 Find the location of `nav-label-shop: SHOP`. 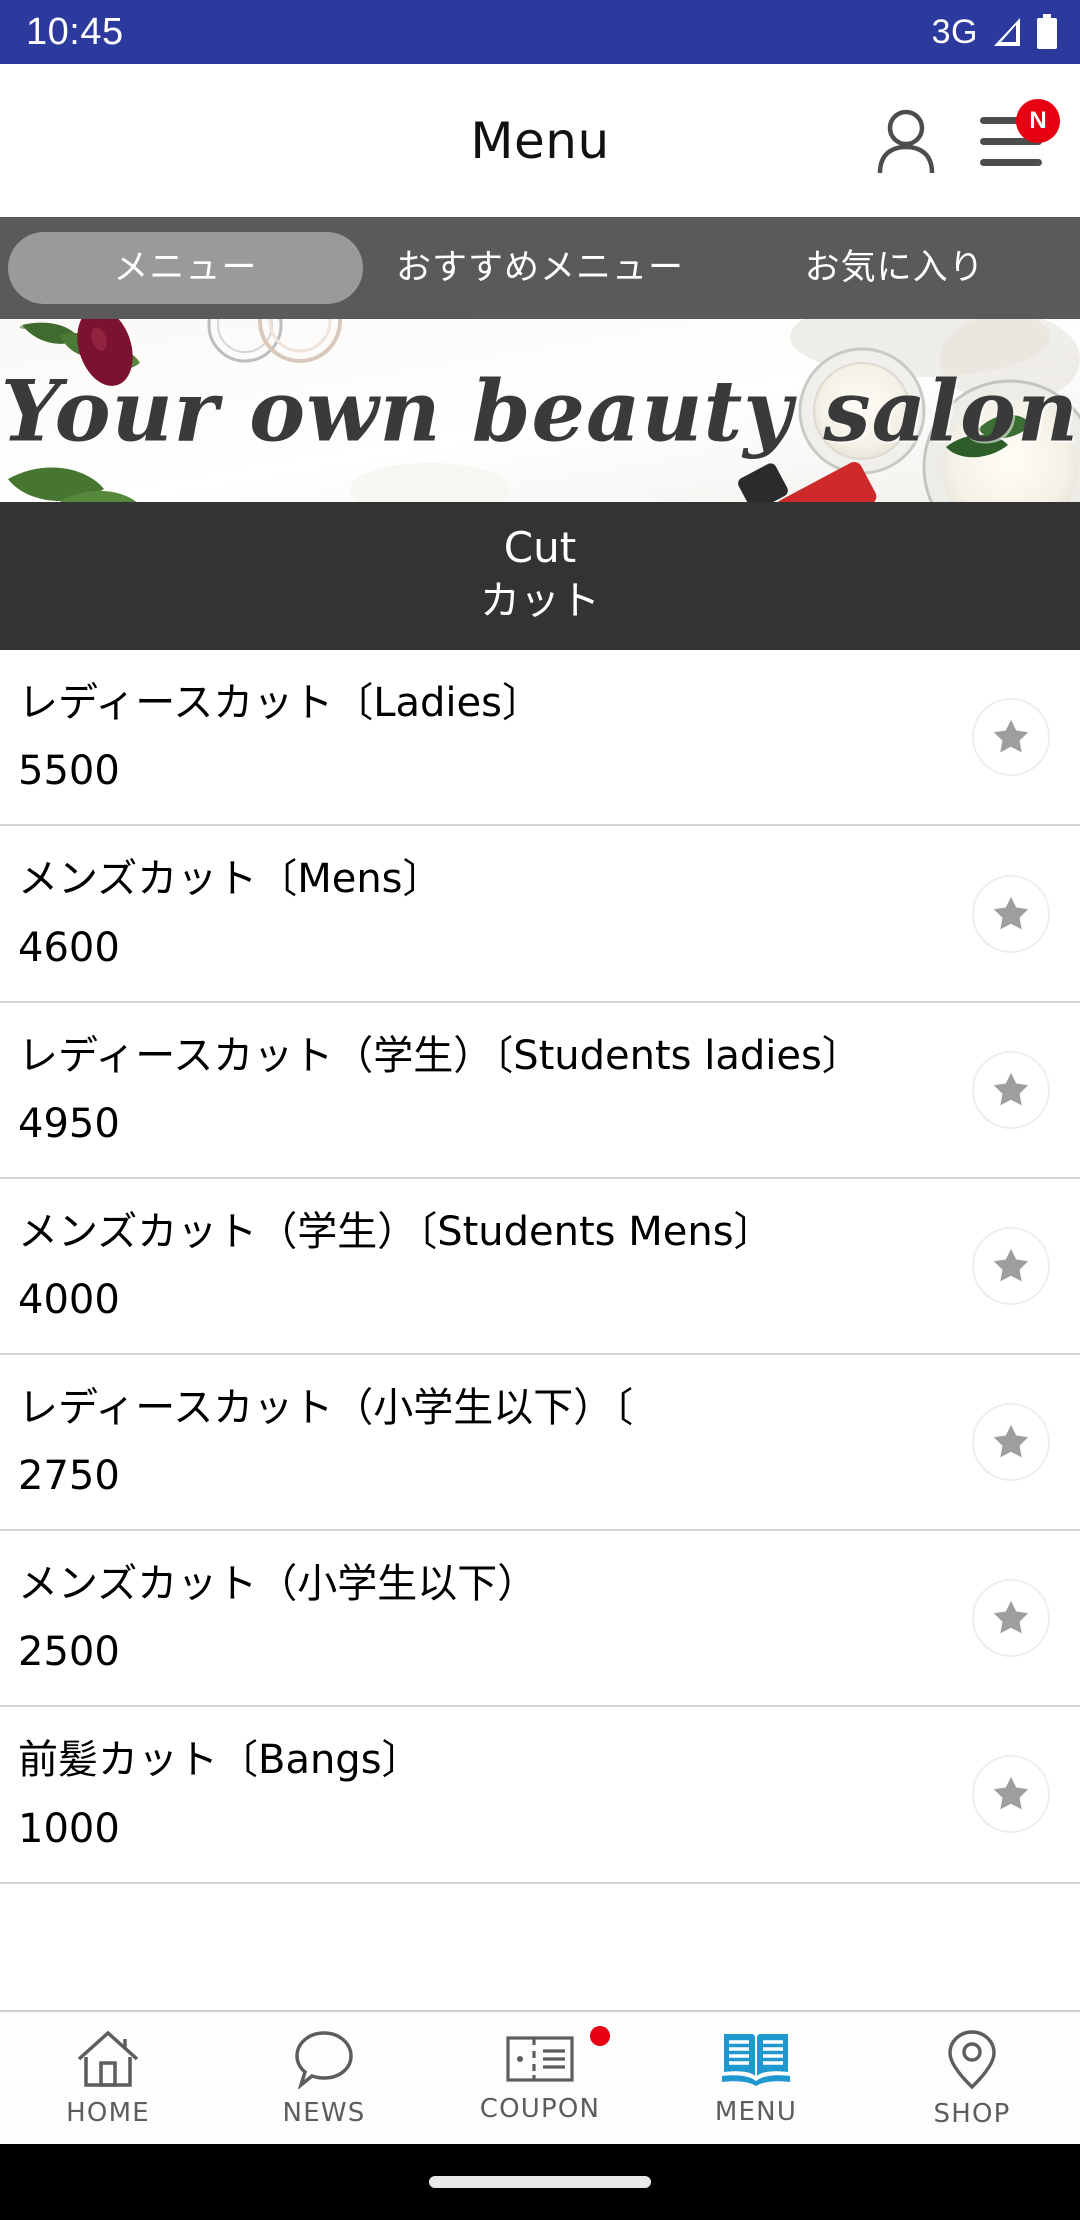

nav-label-shop: SHOP is located at coordinates (972, 2113).